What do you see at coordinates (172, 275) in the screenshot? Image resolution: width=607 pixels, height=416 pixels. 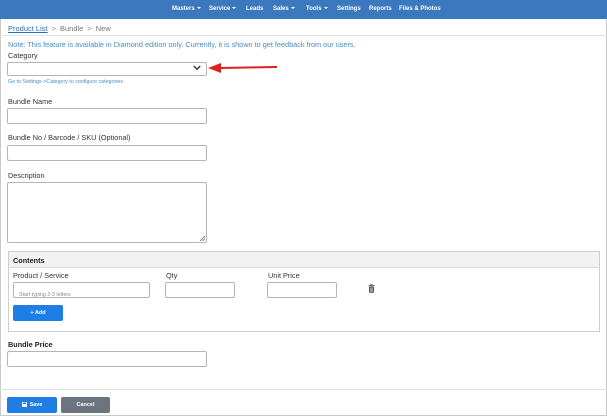 I see `column-header-qty: Qty` at bounding box center [172, 275].